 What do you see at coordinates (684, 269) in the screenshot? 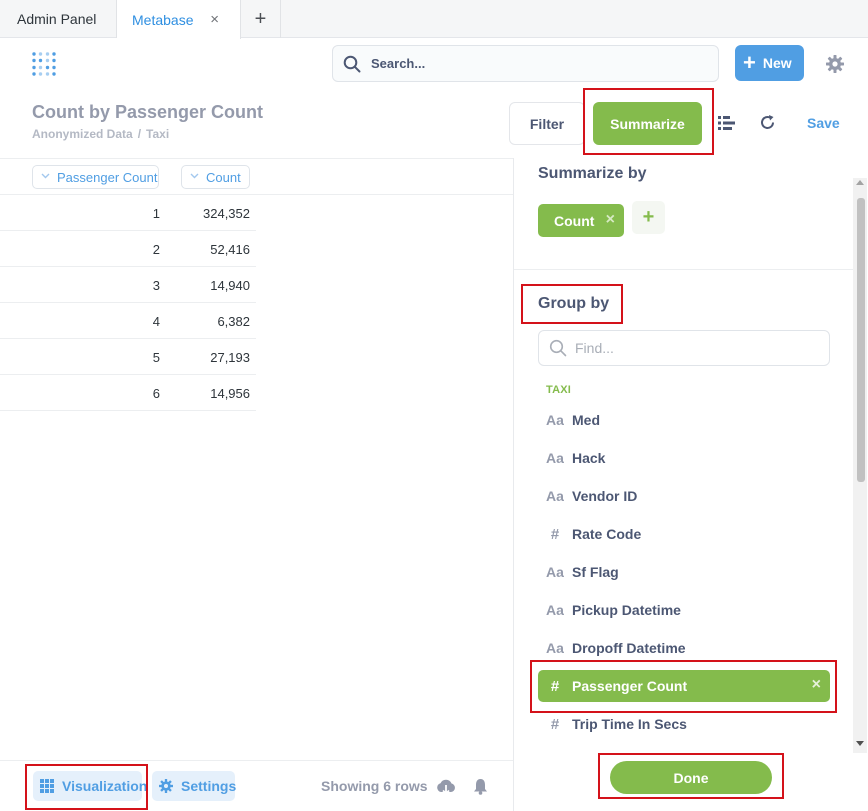
I see `sidebar-divider` at bounding box center [684, 269].